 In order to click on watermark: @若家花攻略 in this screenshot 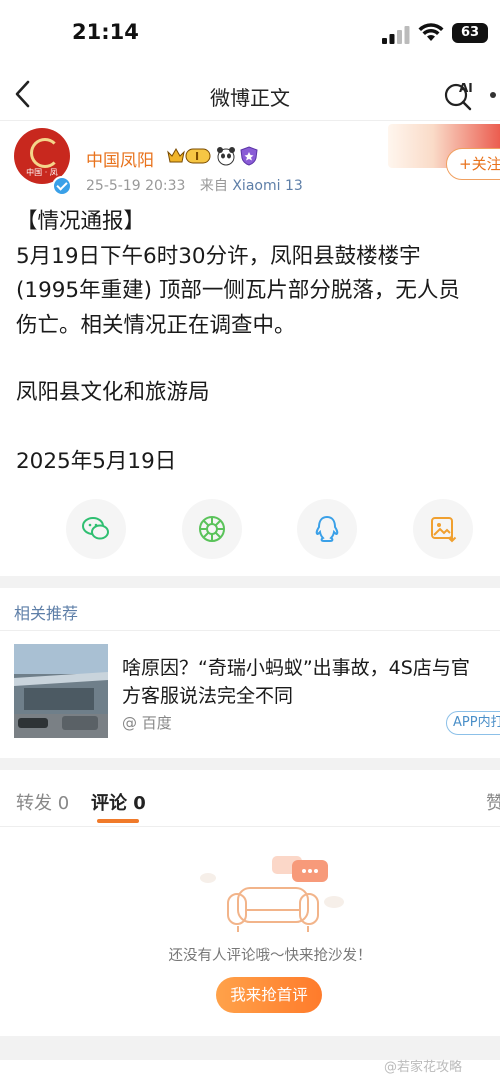, I will do `click(423, 1067)`.